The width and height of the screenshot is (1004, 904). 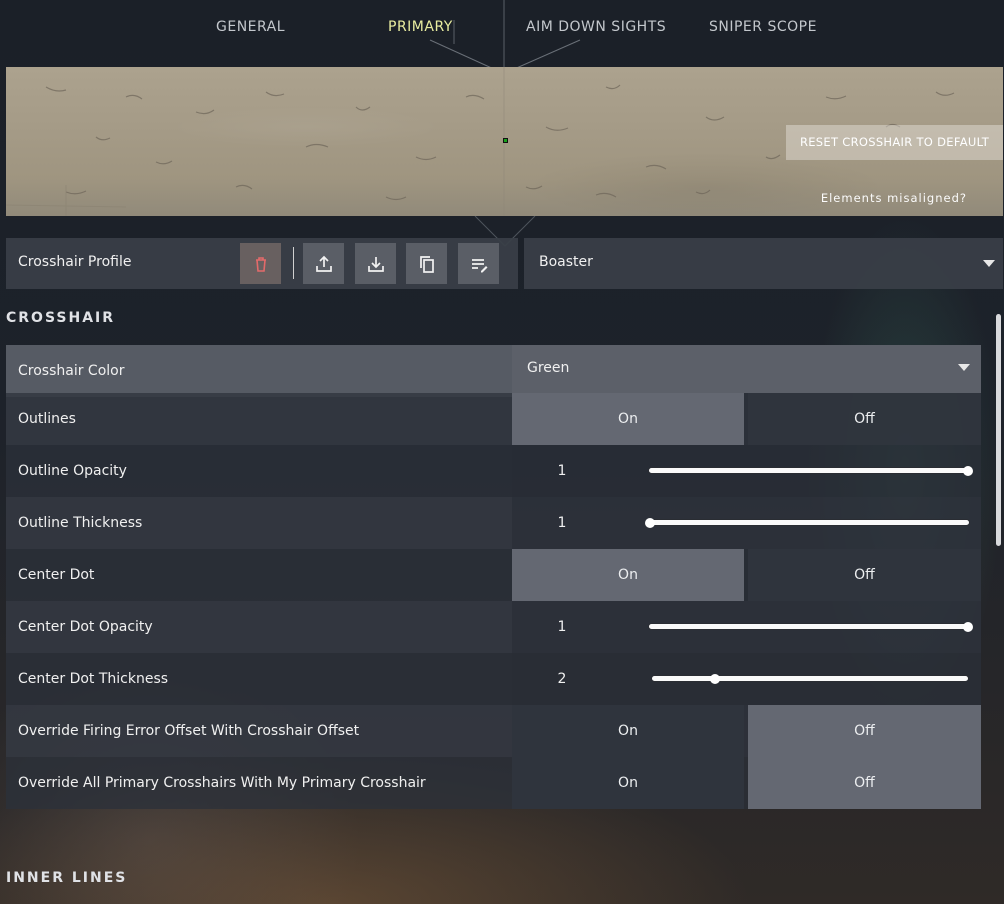 I want to click on center-dot-toggle: On Off, so click(x=746, y=575).